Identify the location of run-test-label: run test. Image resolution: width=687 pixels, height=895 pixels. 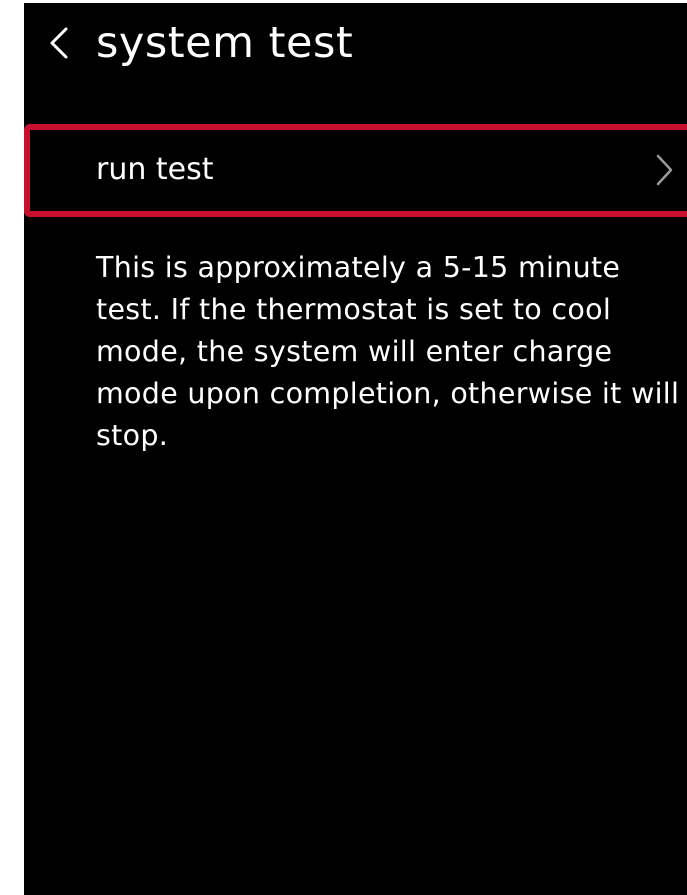
(155, 169).